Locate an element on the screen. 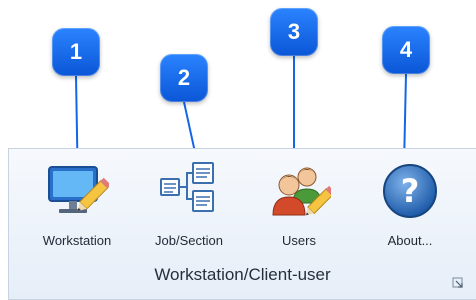 This screenshot has height=300, width=476. ribbon-group-label: Workstation/Client-user is located at coordinates (242, 274).